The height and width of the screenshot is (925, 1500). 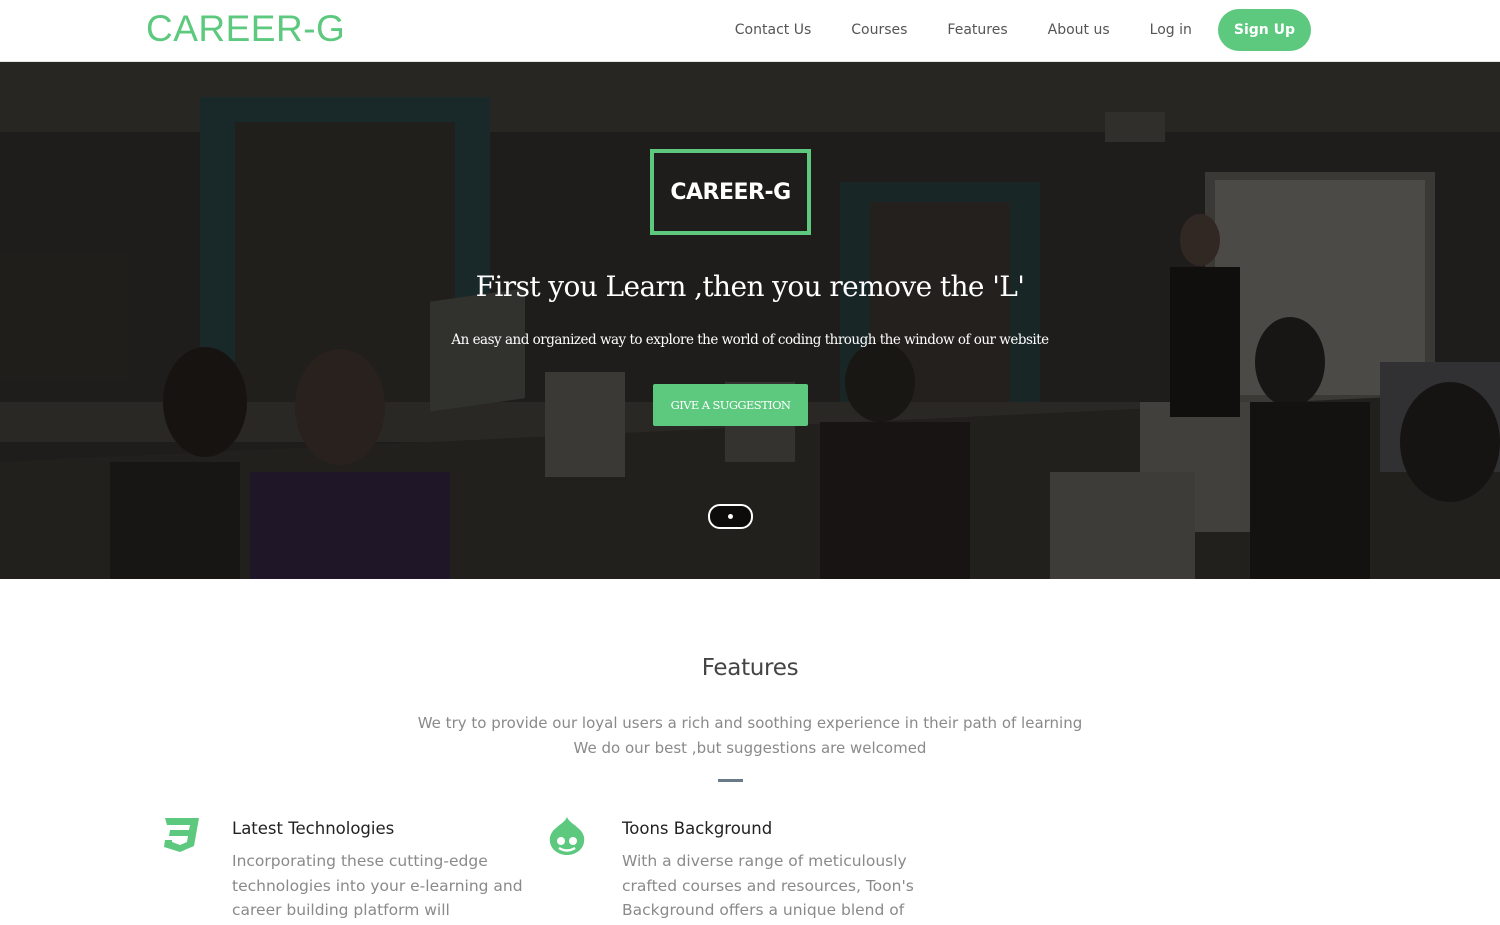 I want to click on feature-text-line: crafted courses and resources, Toon's, so click(x=768, y=885).